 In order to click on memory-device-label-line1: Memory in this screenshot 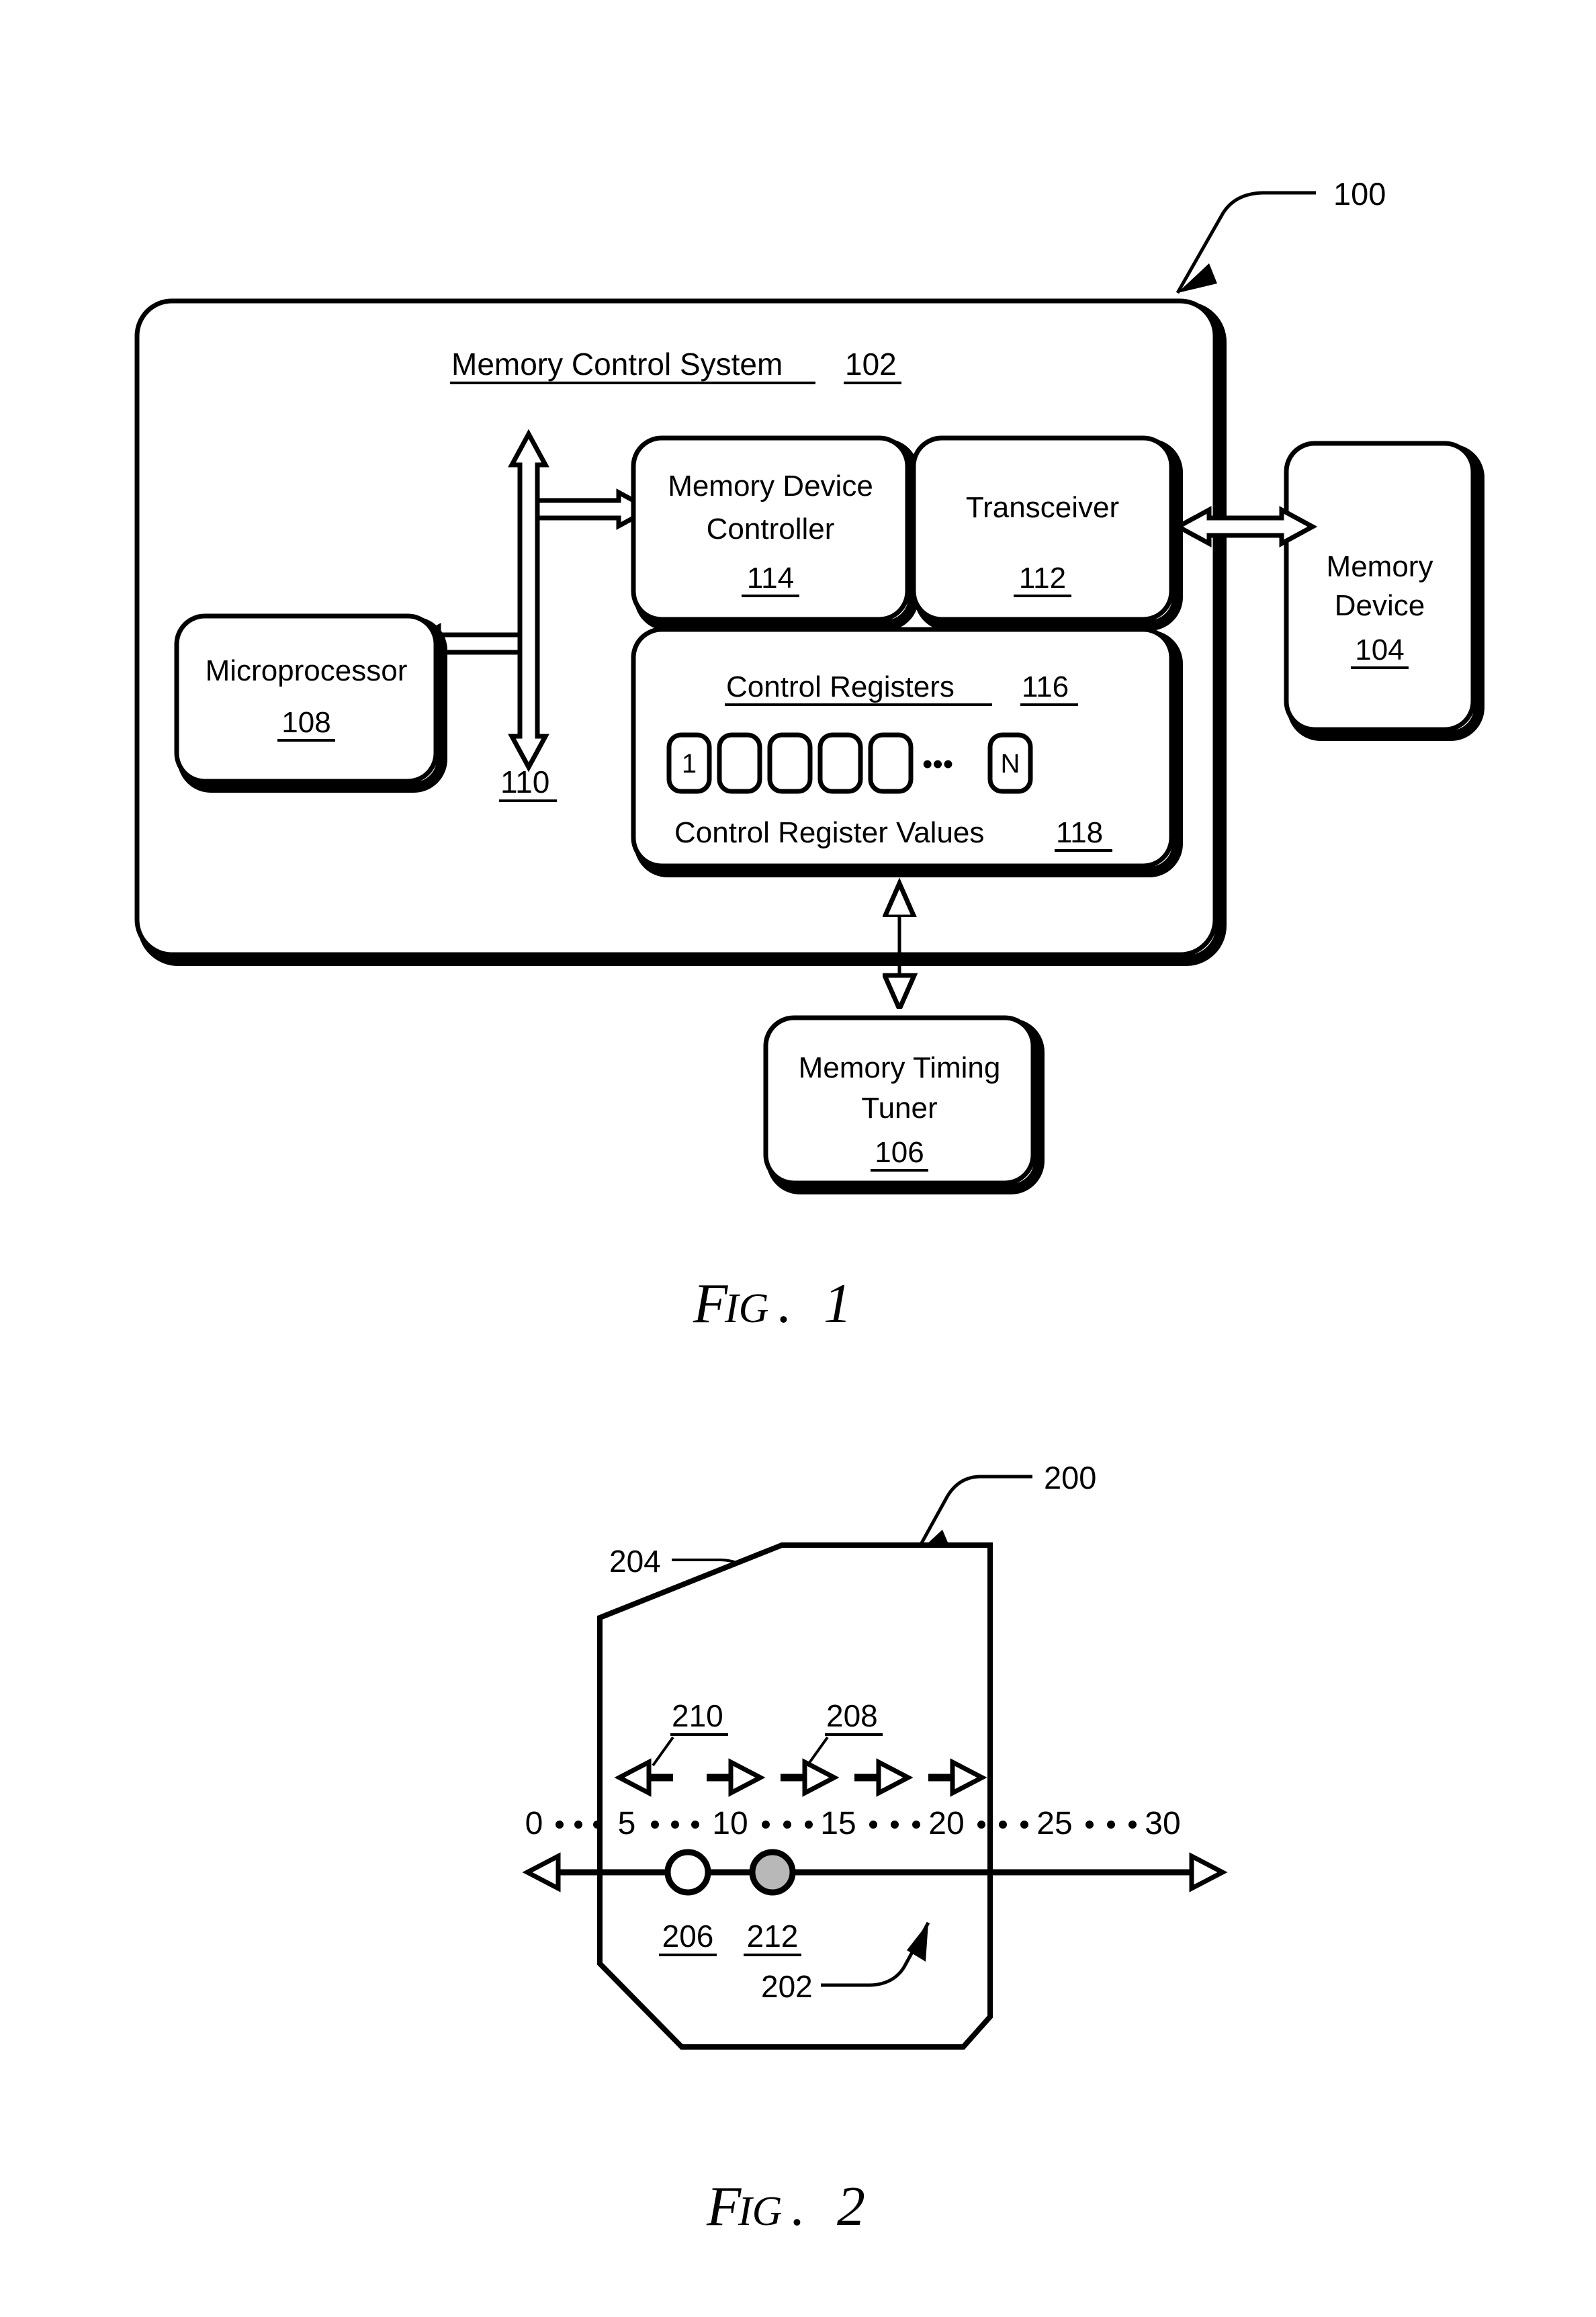, I will do `click(1380, 566)`.